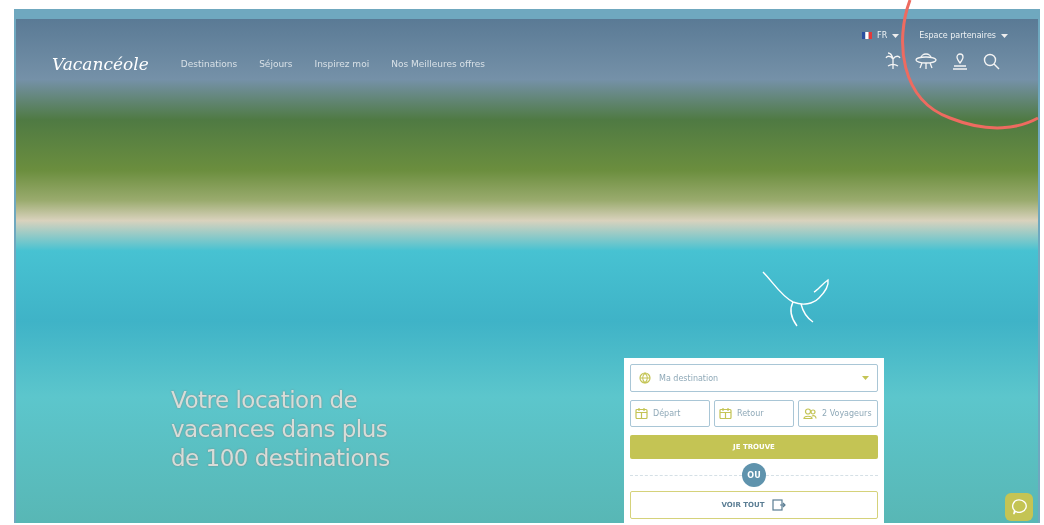 The image size is (1044, 525). Describe the element at coordinates (991, 61) in the screenshot. I see `search-icon` at that location.